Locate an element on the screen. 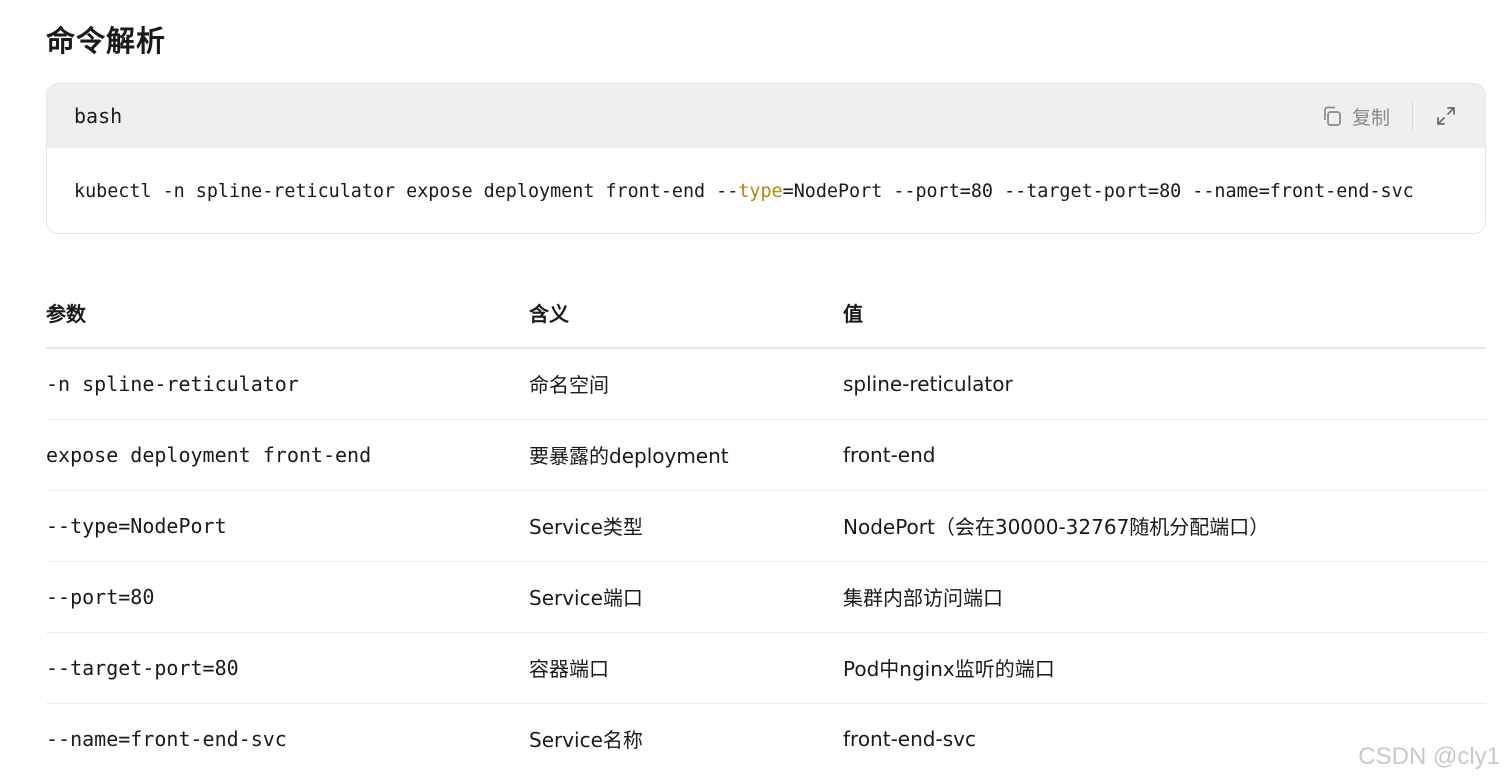 The height and width of the screenshot is (780, 1506). cell-param: -n spline-reticulator is located at coordinates (287, 384).